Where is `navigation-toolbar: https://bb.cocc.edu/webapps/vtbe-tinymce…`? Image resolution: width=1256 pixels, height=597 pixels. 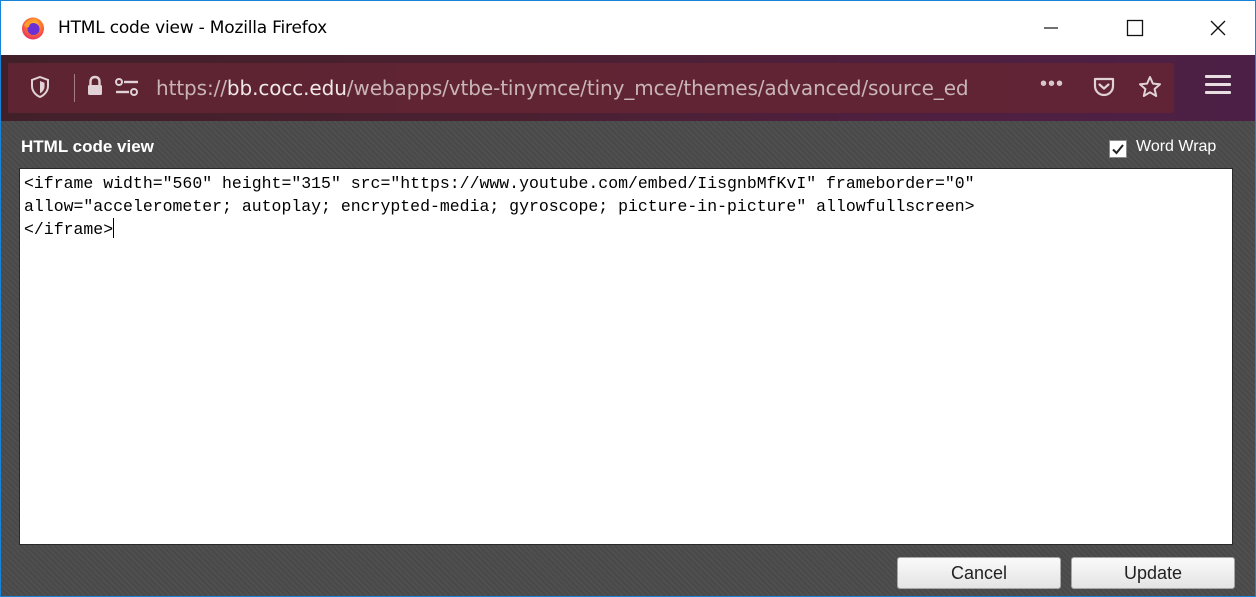 navigation-toolbar: https://bb.cocc.edu/webapps/vtbe-tinymce… is located at coordinates (628, 88).